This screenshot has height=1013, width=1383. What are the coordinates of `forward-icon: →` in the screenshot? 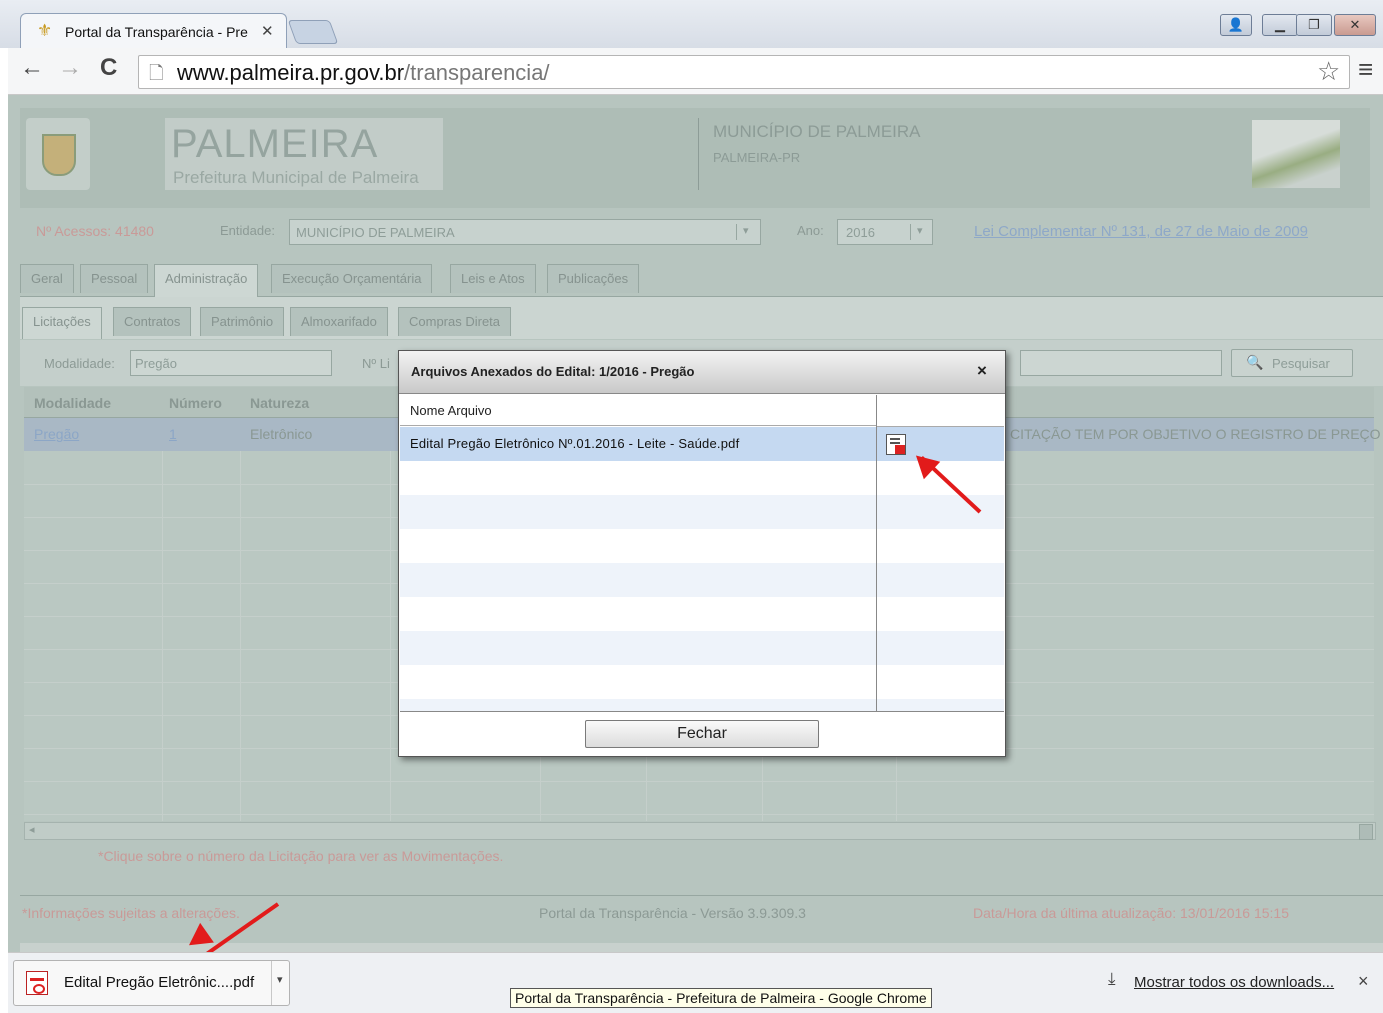 It's located at (70, 68).